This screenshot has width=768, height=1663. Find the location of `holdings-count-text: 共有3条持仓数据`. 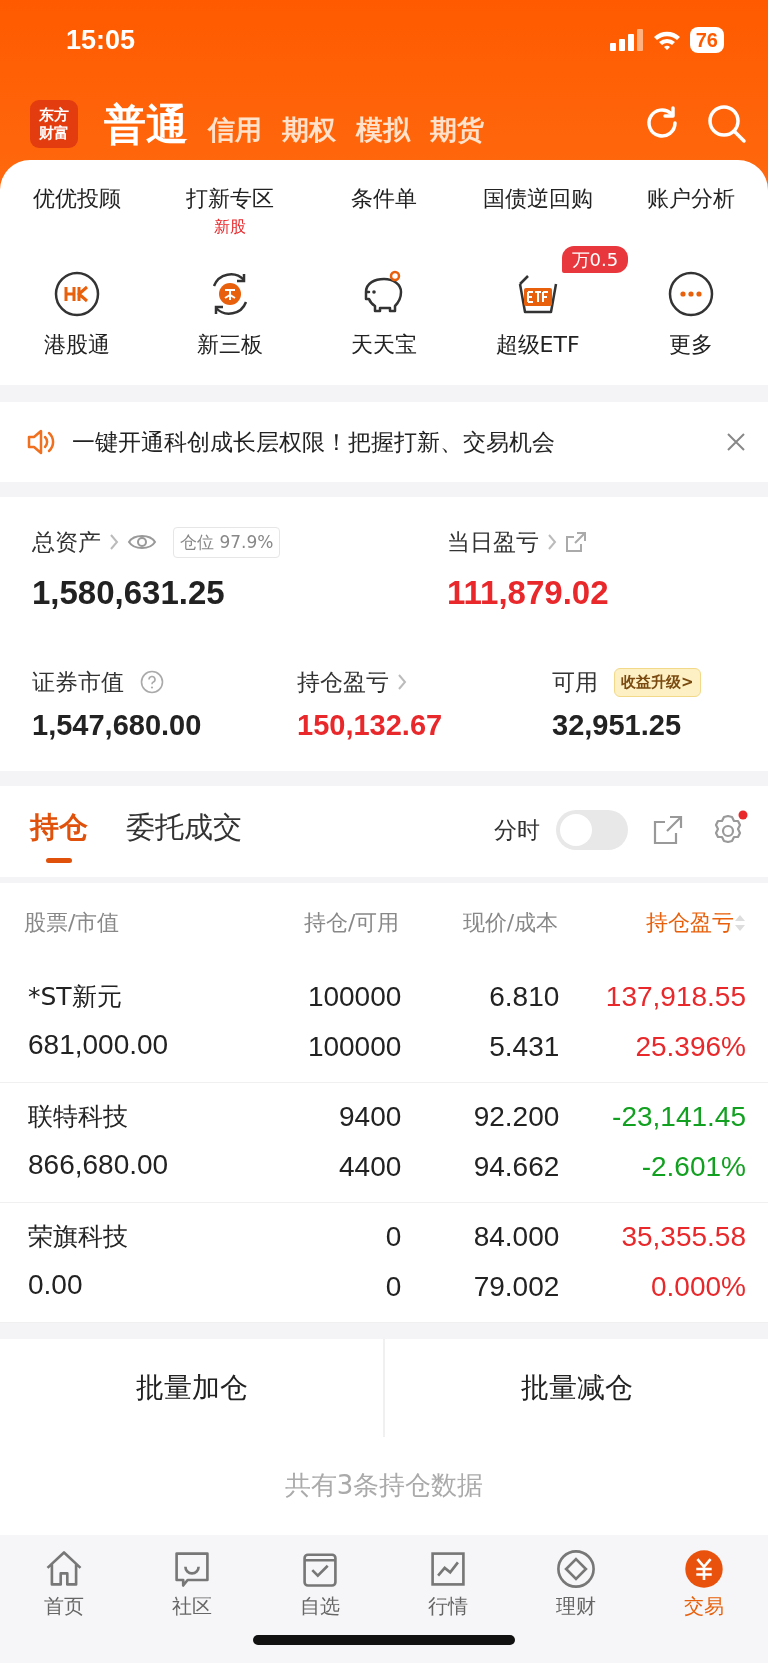

holdings-count-text: 共有3条持仓数据 is located at coordinates (384, 1485).